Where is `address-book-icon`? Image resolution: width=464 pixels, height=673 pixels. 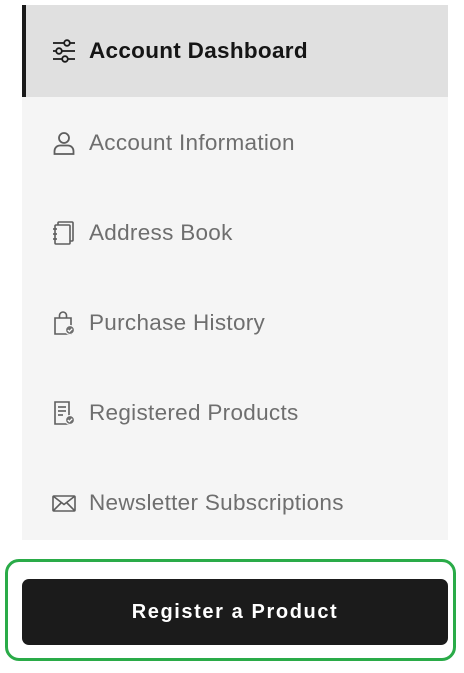
address-book-icon is located at coordinates (64, 233).